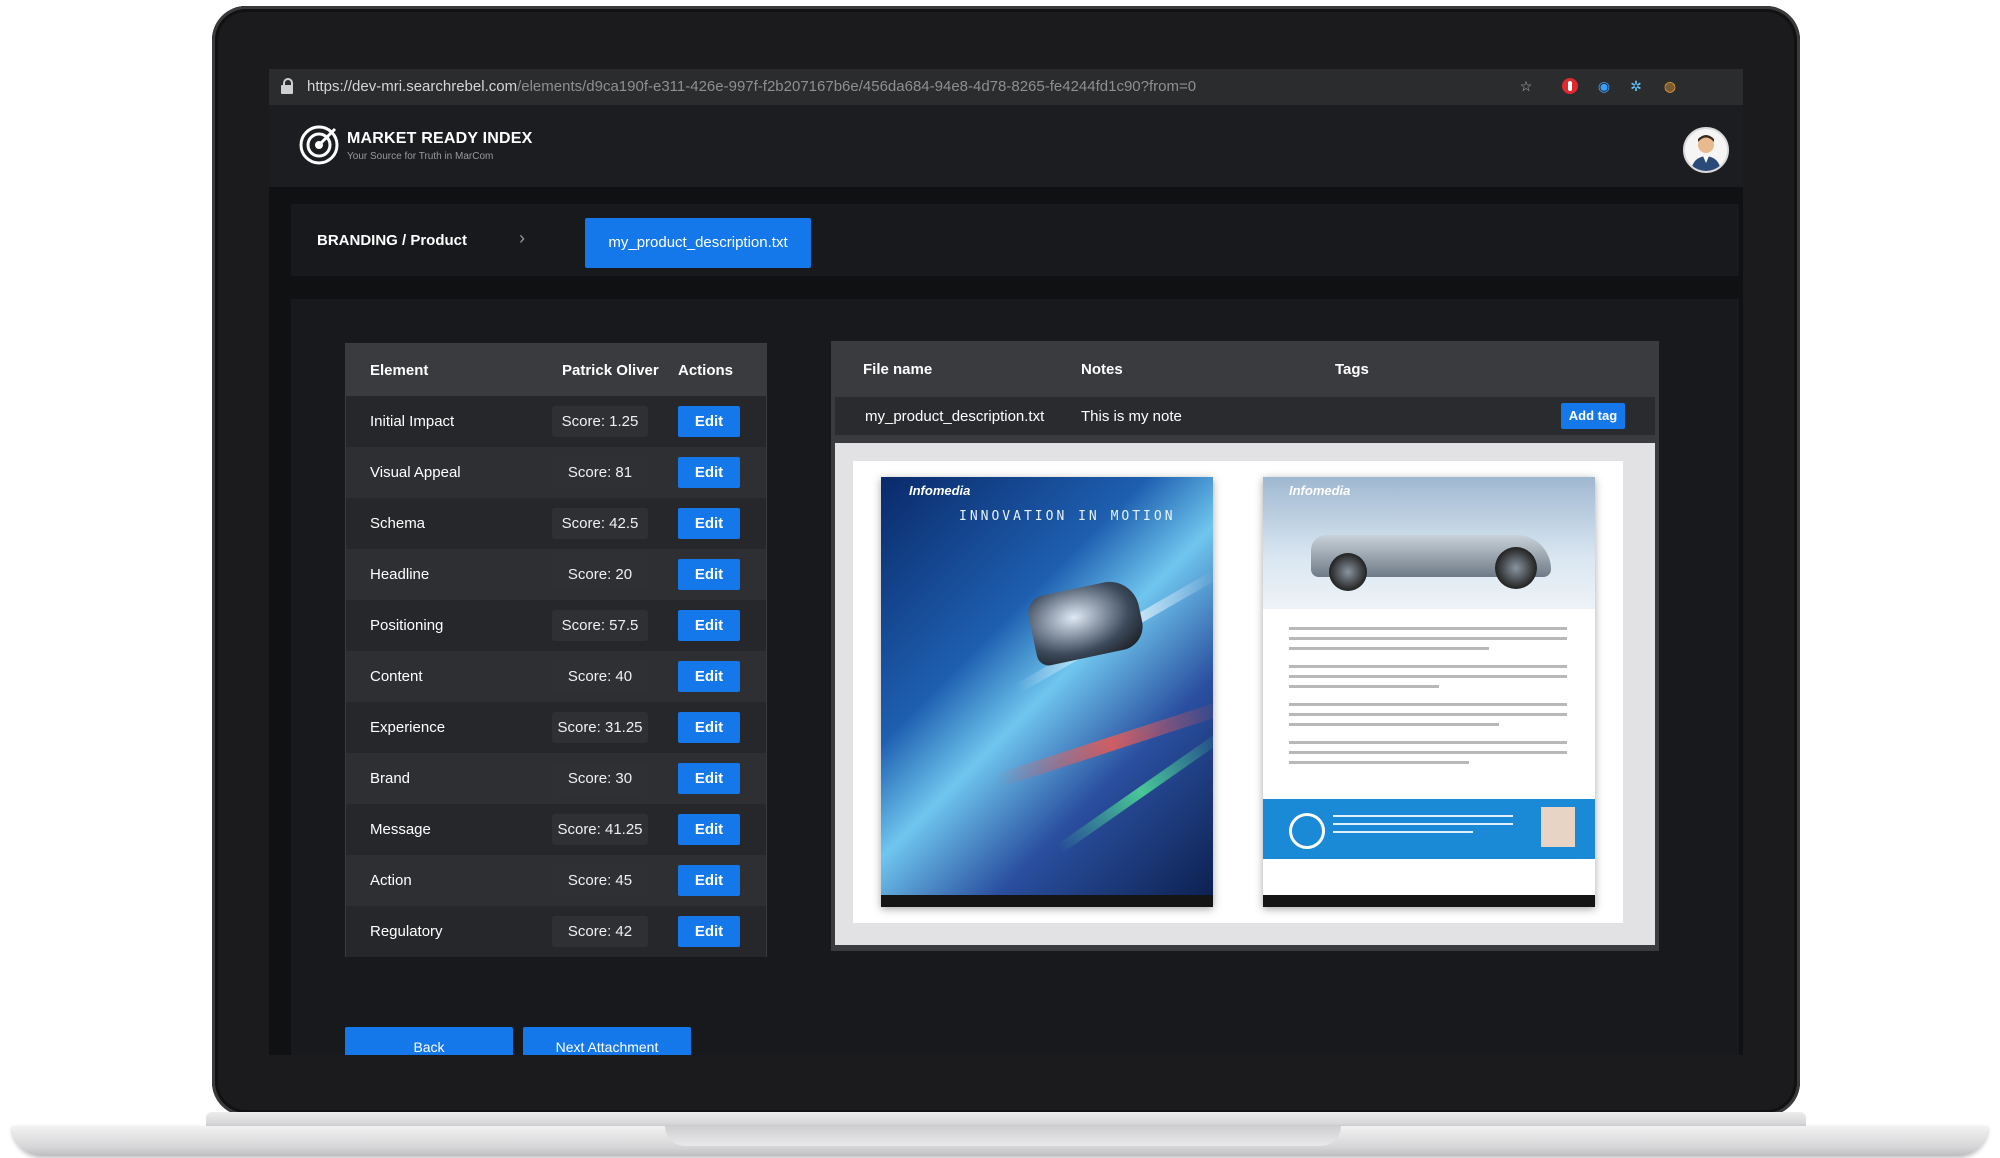 The height and width of the screenshot is (1158, 2000). Describe the element at coordinates (400, 829) in the screenshot. I see `element-name-cell: Message` at that location.